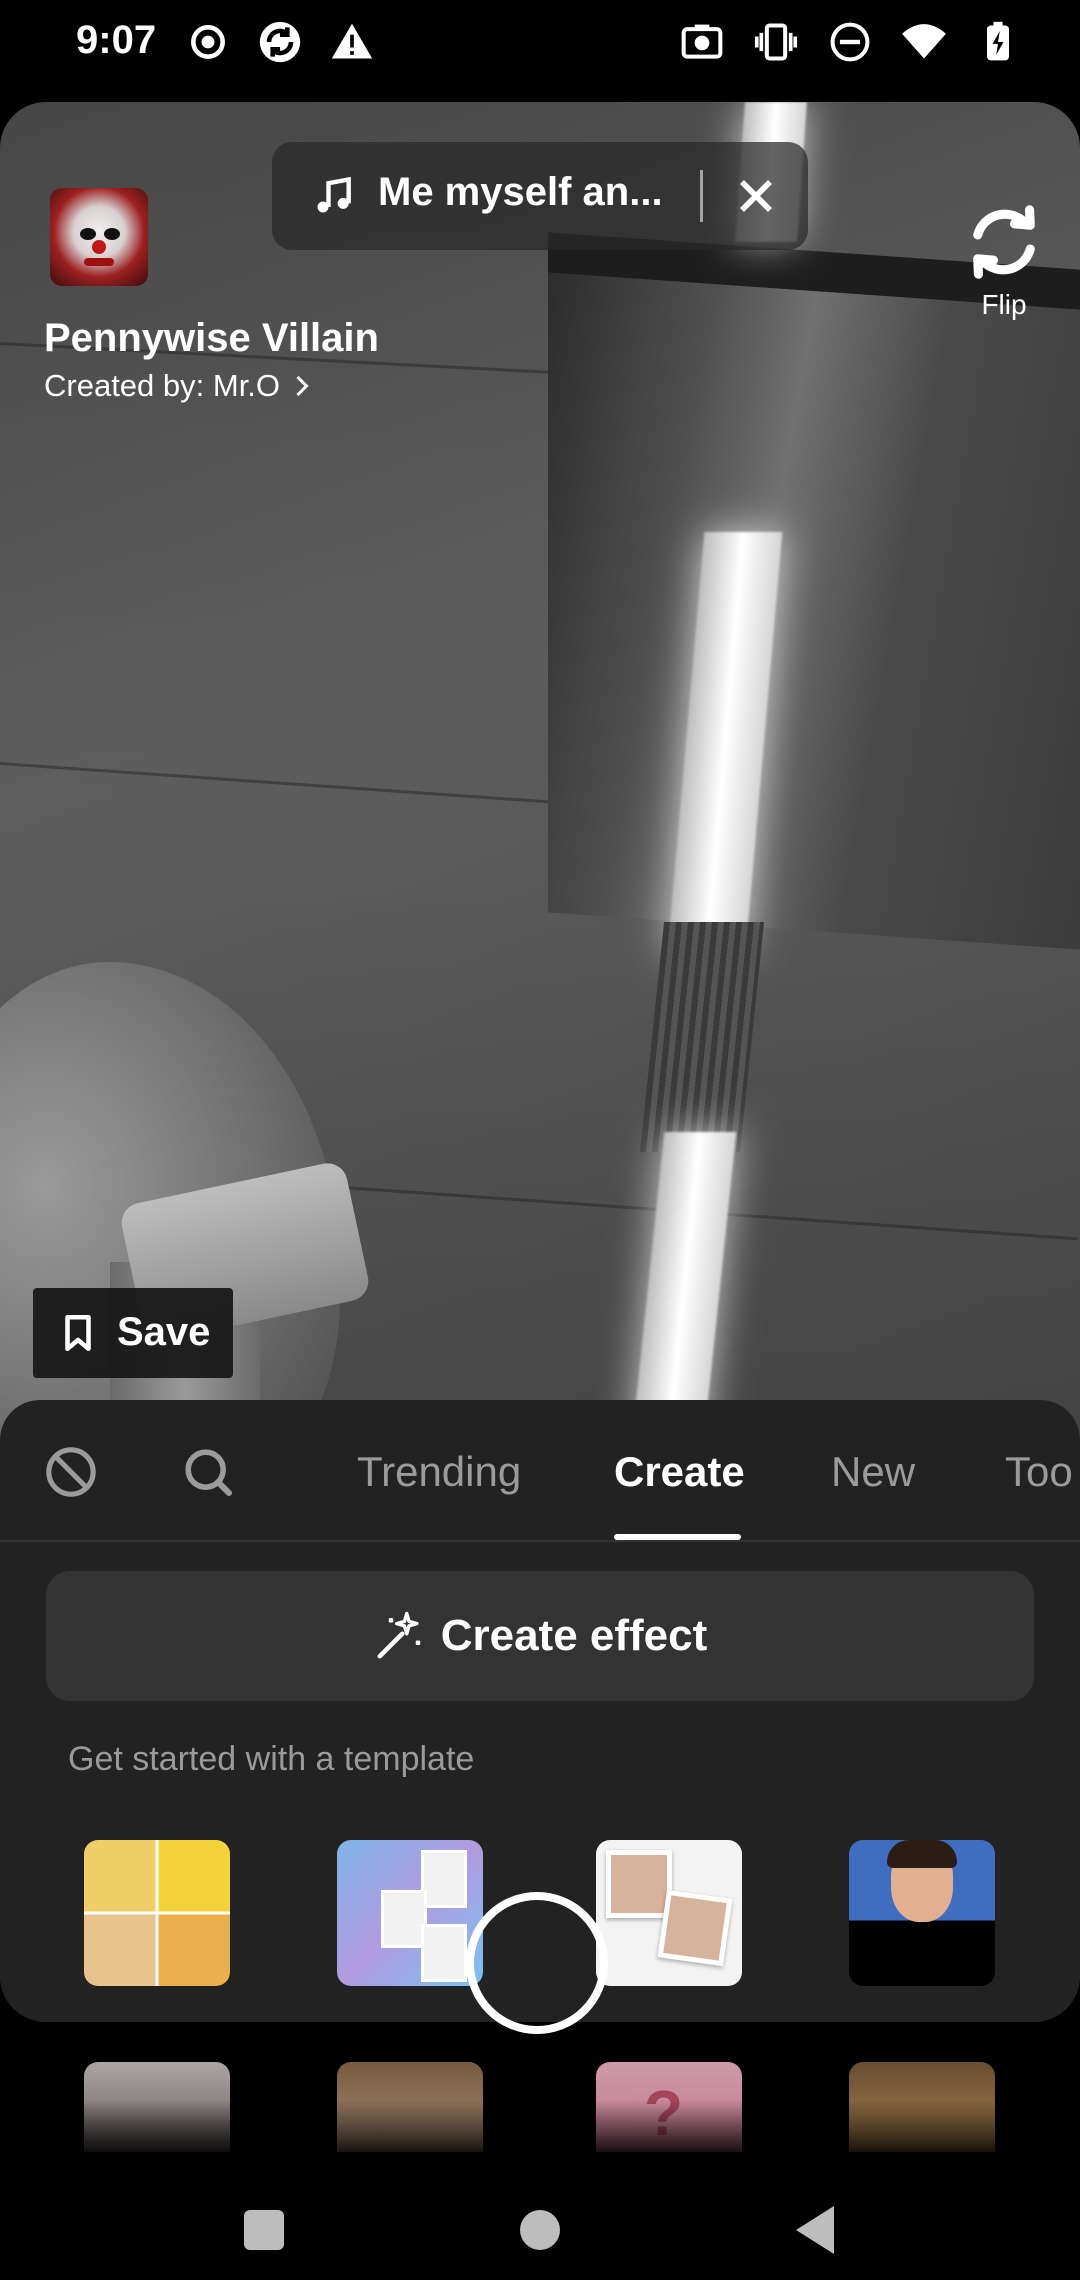  I want to click on effect-creator-link: Created by: Mr.O, so click(177, 386).